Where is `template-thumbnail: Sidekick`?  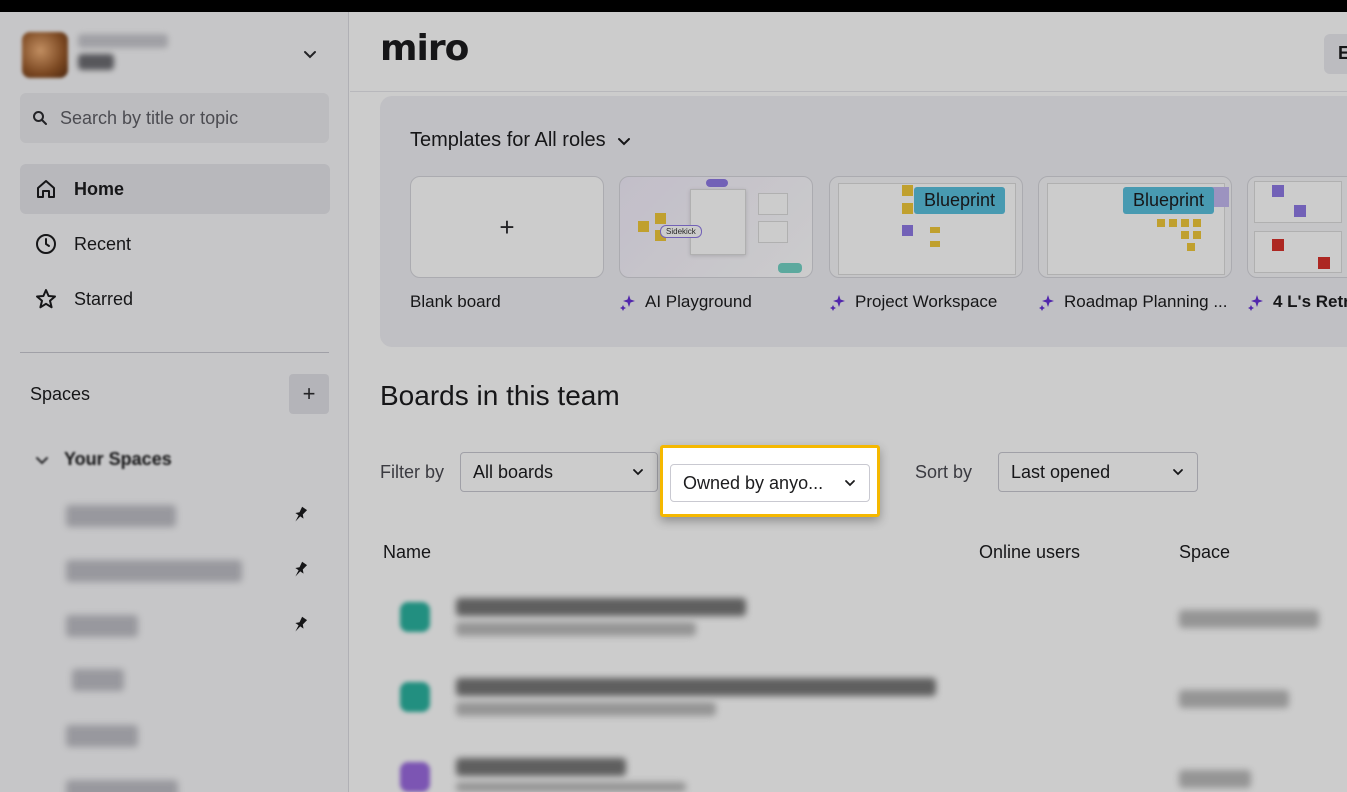
template-thumbnail: Sidekick is located at coordinates (716, 227).